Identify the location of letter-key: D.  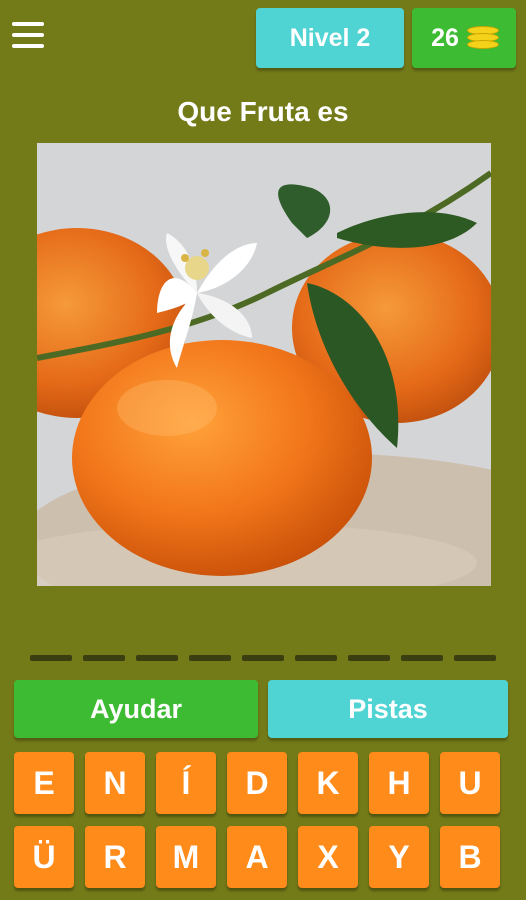
(257, 783).